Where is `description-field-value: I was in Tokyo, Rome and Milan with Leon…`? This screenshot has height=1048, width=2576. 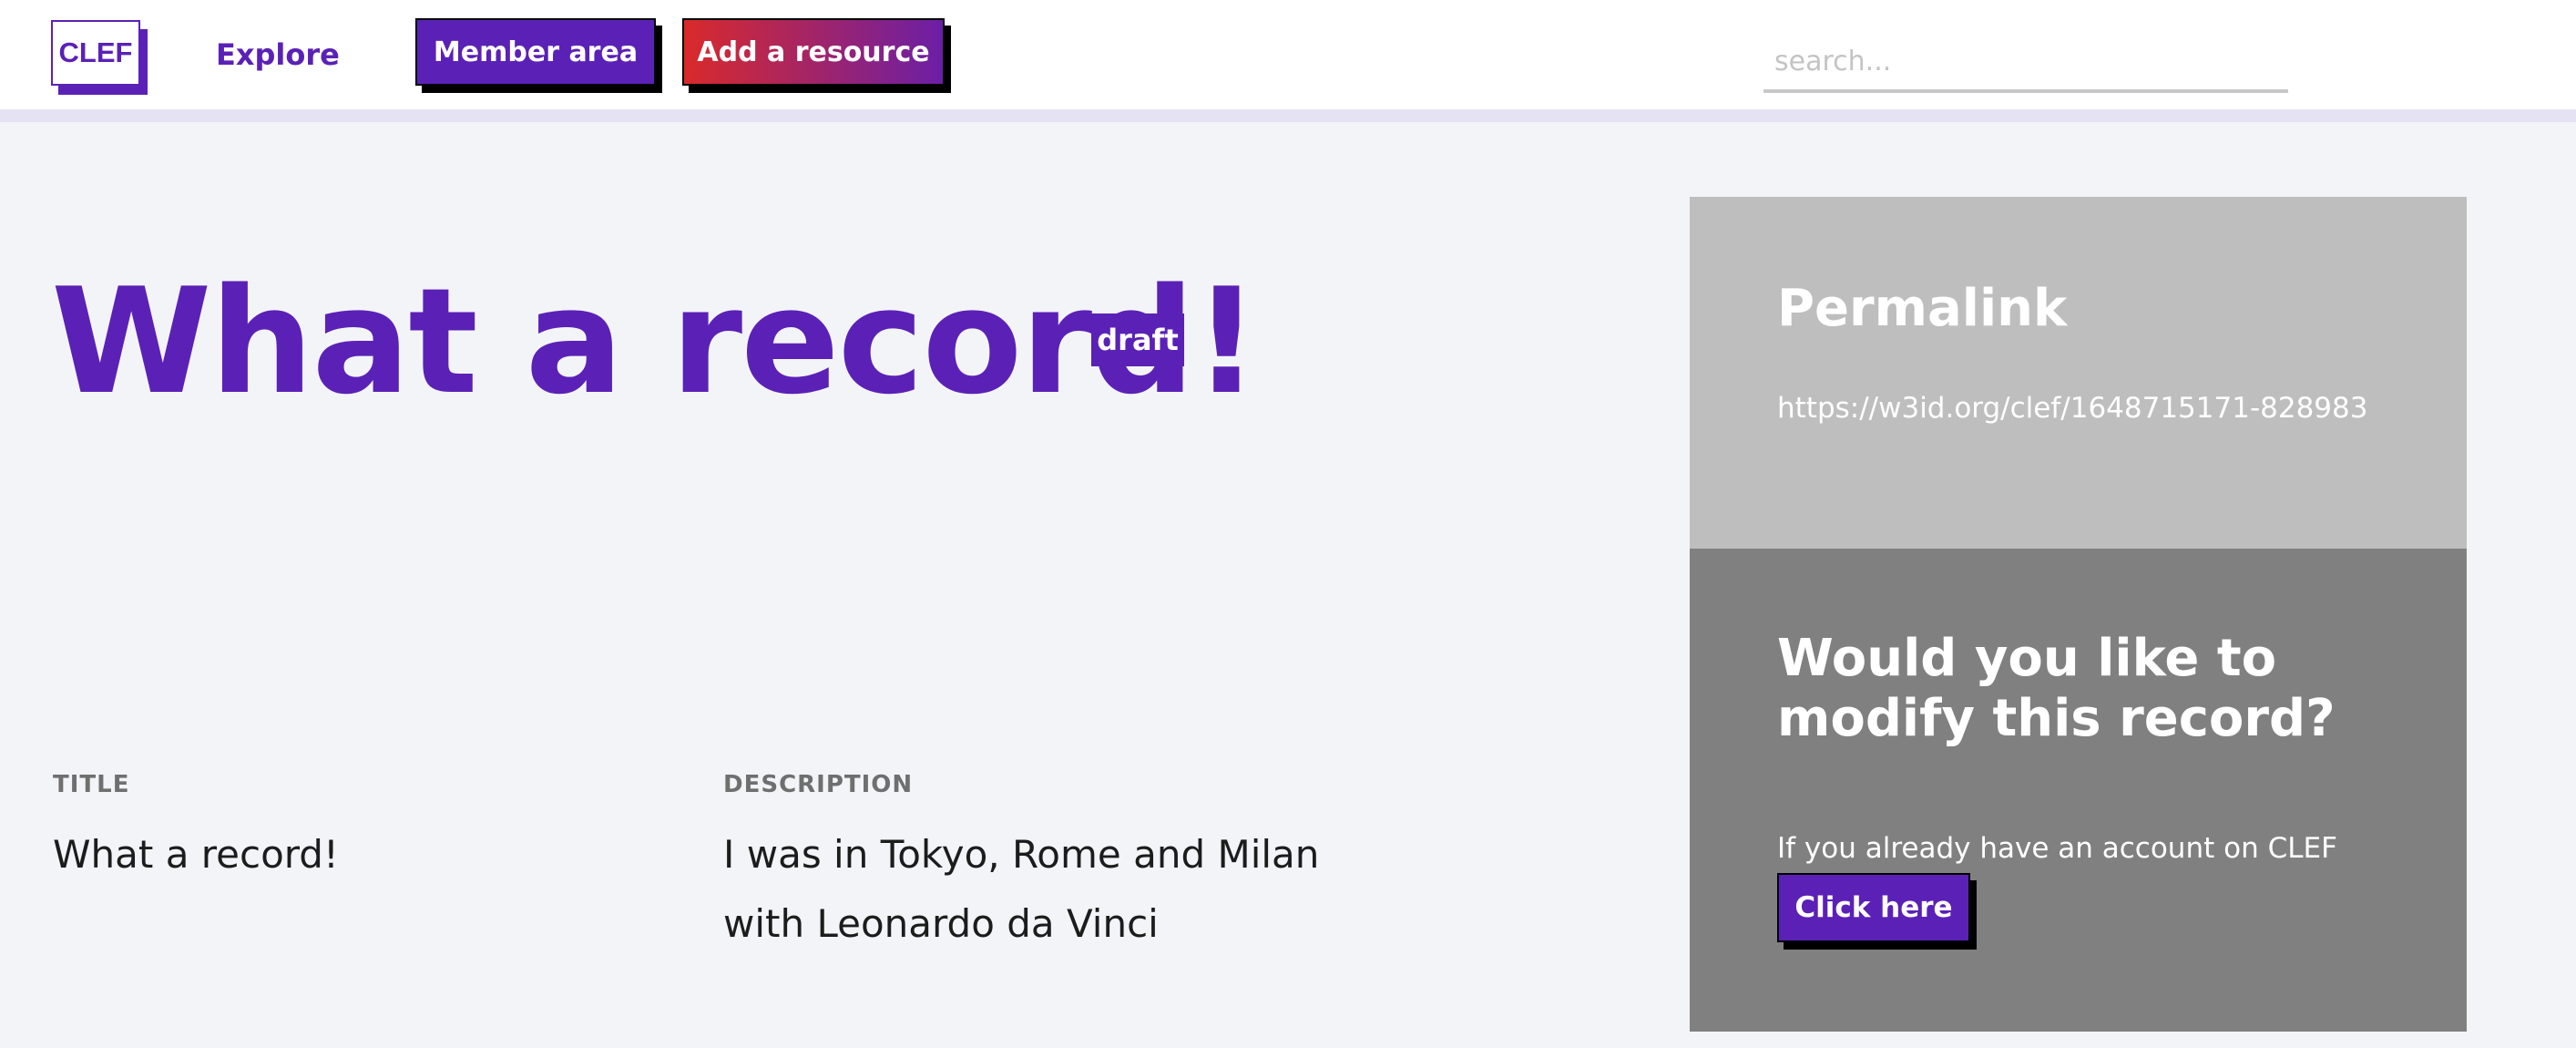 description-field-value: I was in Tokyo, Rome and Milan with Leon… is located at coordinates (1022, 889).